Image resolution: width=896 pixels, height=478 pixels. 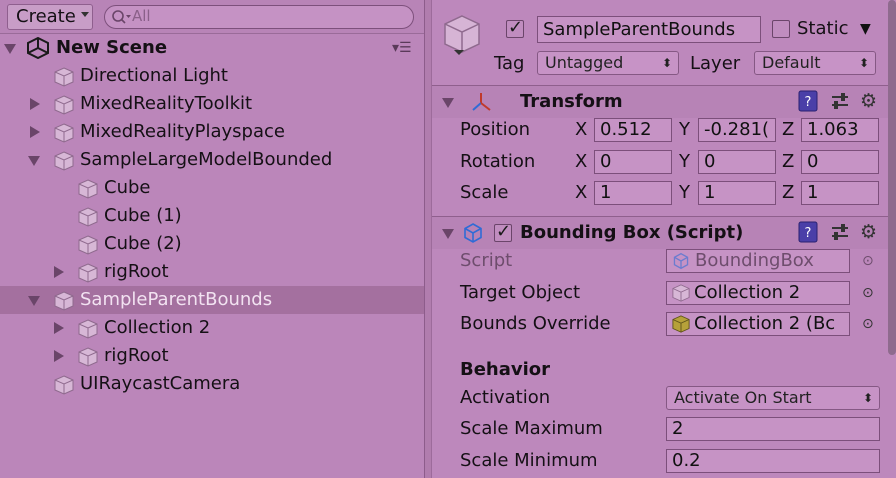 I want to click on tree-item-label: UIRaycastCamera, so click(x=160, y=383).